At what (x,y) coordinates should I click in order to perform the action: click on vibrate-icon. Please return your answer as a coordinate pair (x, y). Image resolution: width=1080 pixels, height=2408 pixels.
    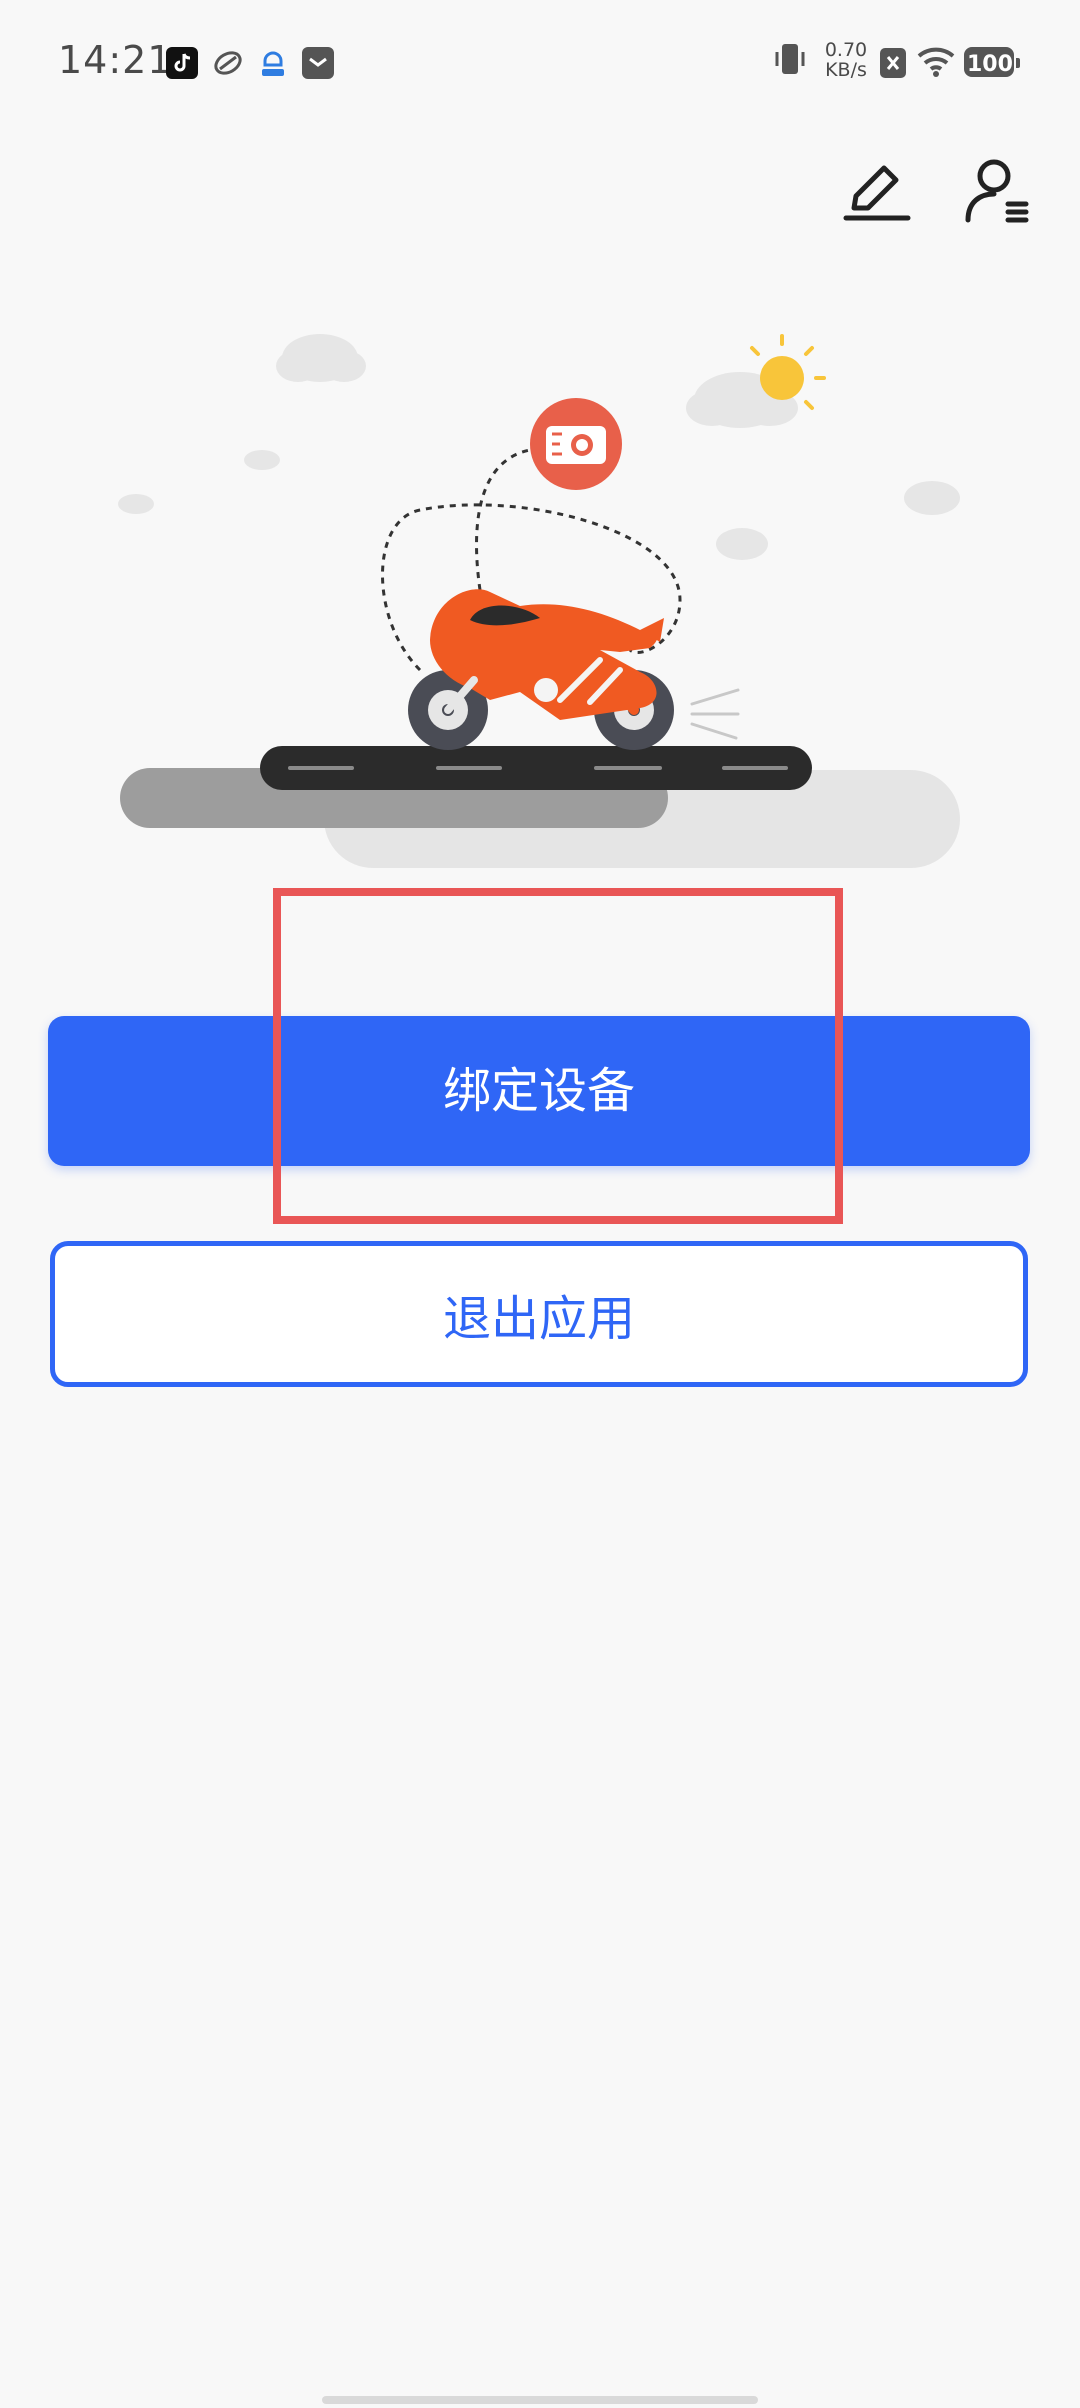
    Looking at the image, I should click on (790, 62).